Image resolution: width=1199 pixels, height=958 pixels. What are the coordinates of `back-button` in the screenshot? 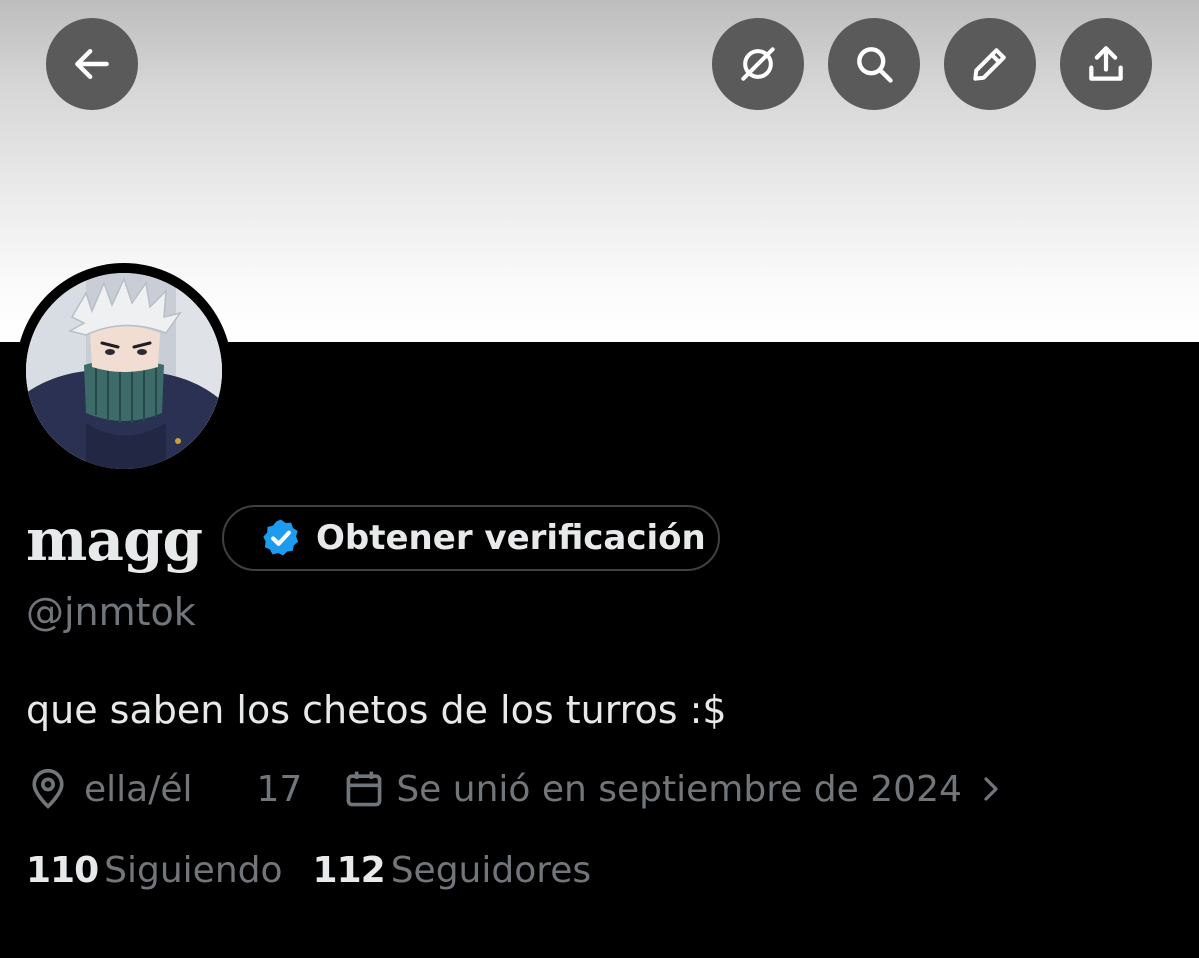 It's located at (92, 64).